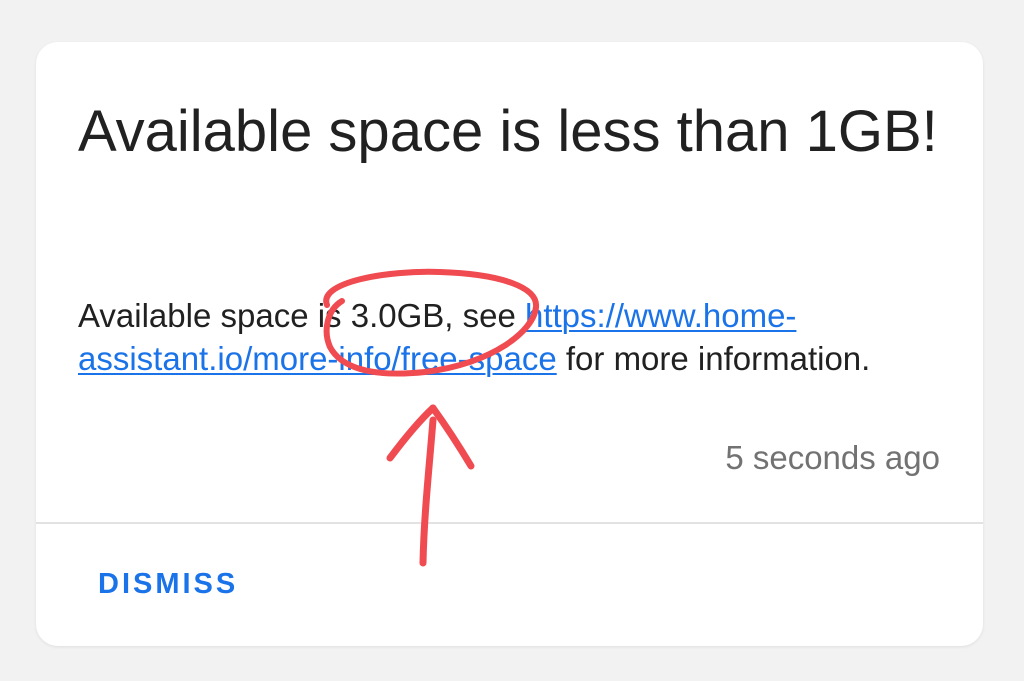 This screenshot has height=681, width=1024. I want to click on message-text-before-link: Available space is 3.0GB, see, so click(301, 315).